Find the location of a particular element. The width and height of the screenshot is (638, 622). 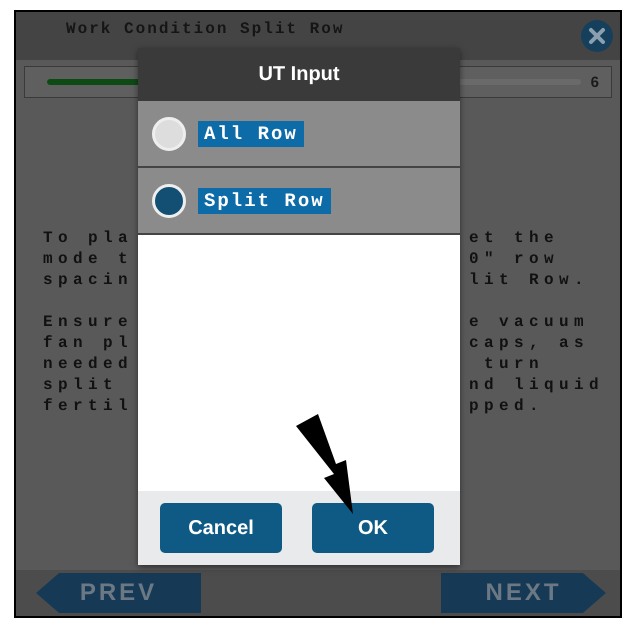

instruction-text: turn is located at coordinates (514, 364).